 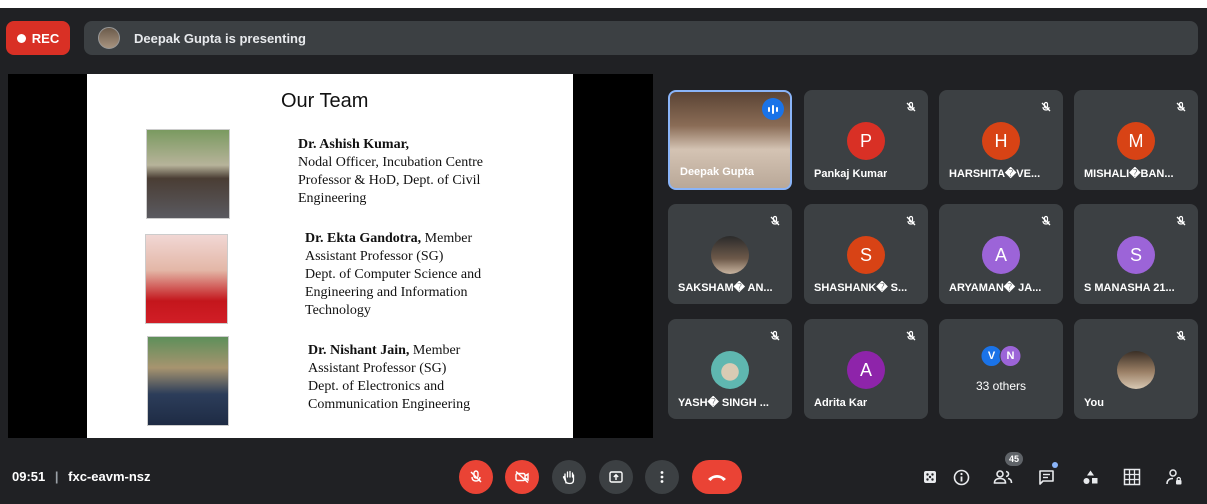 I want to click on chat-button, so click(x=1046, y=477).